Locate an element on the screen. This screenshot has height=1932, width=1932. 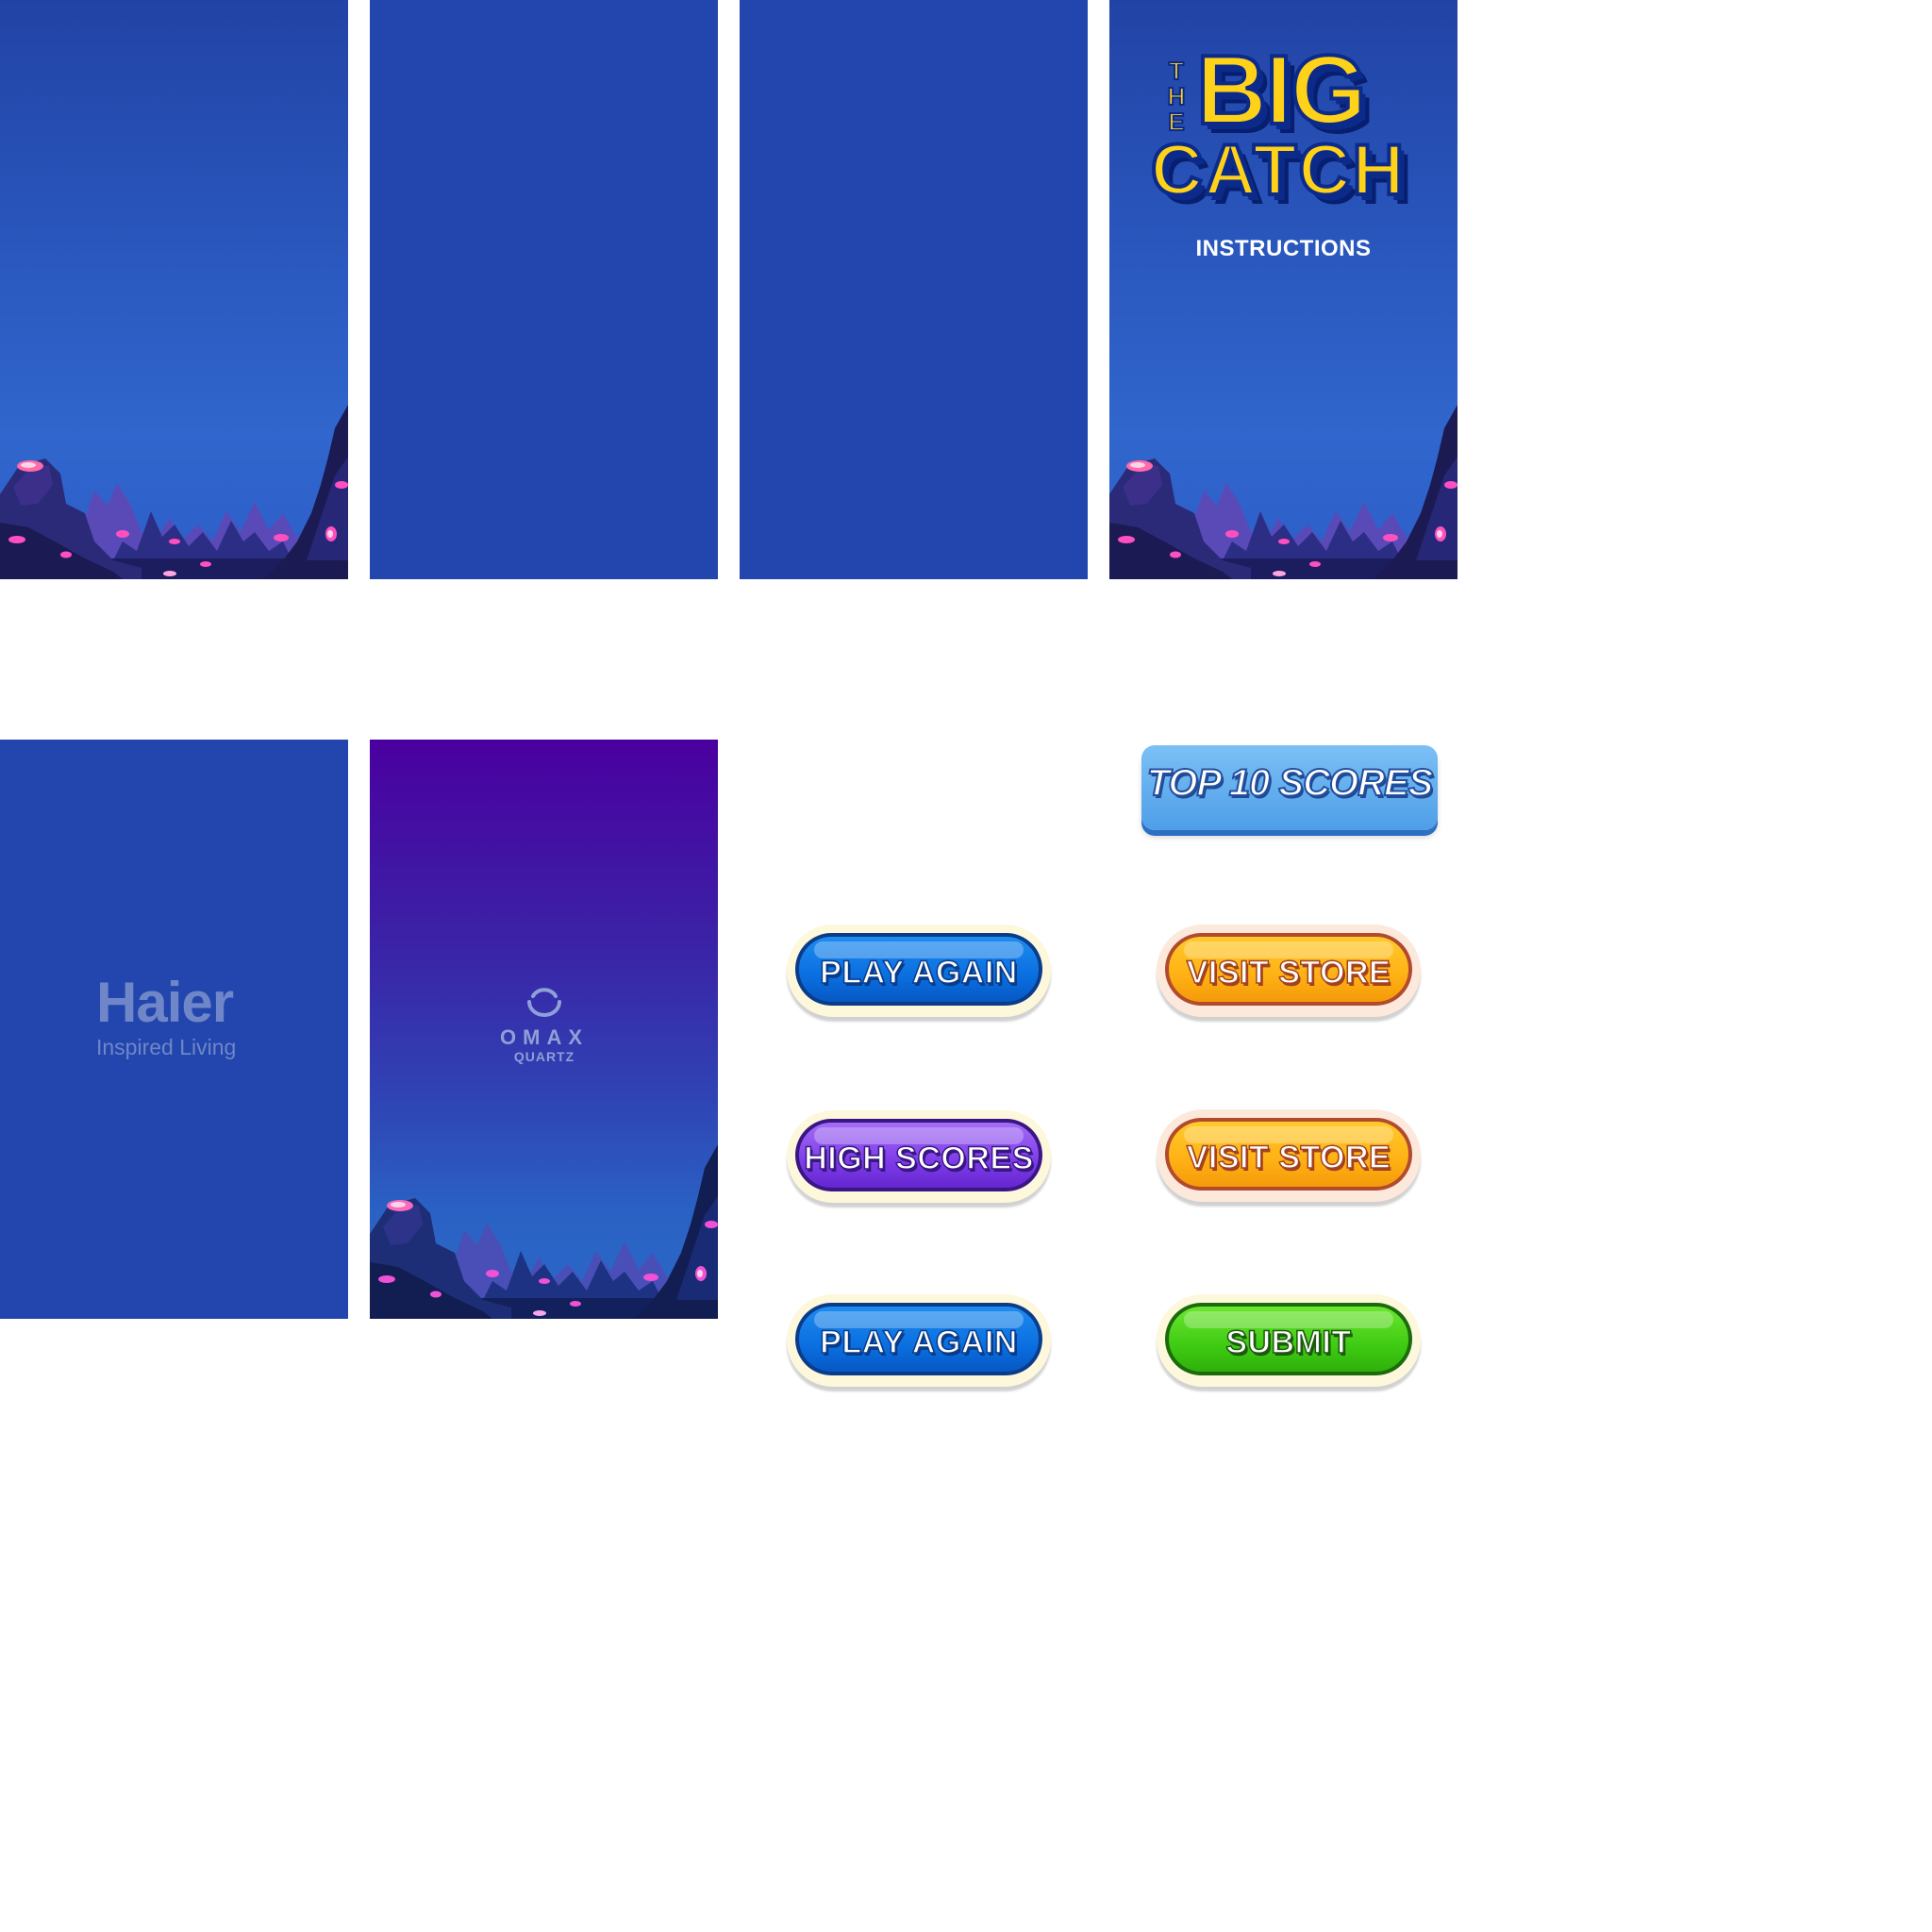
play-again-button: PLAY AGAIN is located at coordinates (919, 971).